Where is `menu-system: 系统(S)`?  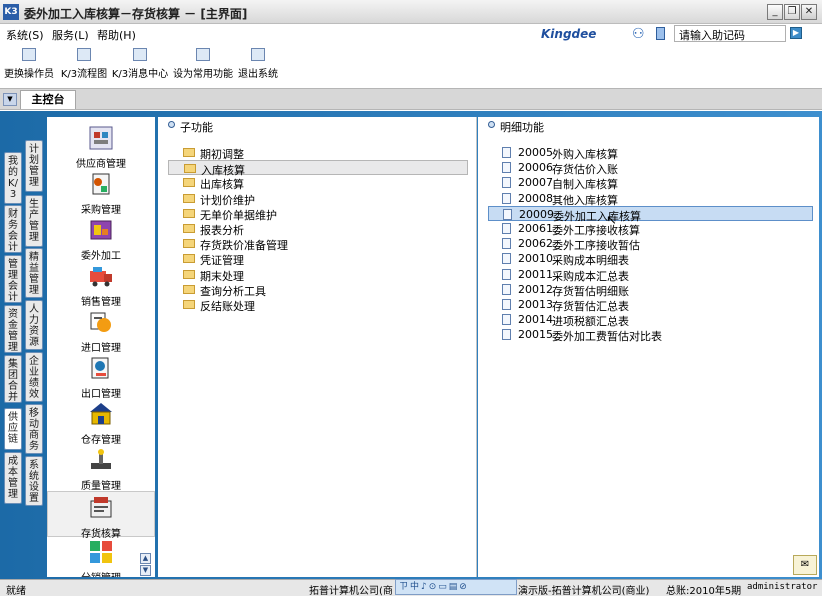
menu-system: 系统(S) is located at coordinates (25, 35).